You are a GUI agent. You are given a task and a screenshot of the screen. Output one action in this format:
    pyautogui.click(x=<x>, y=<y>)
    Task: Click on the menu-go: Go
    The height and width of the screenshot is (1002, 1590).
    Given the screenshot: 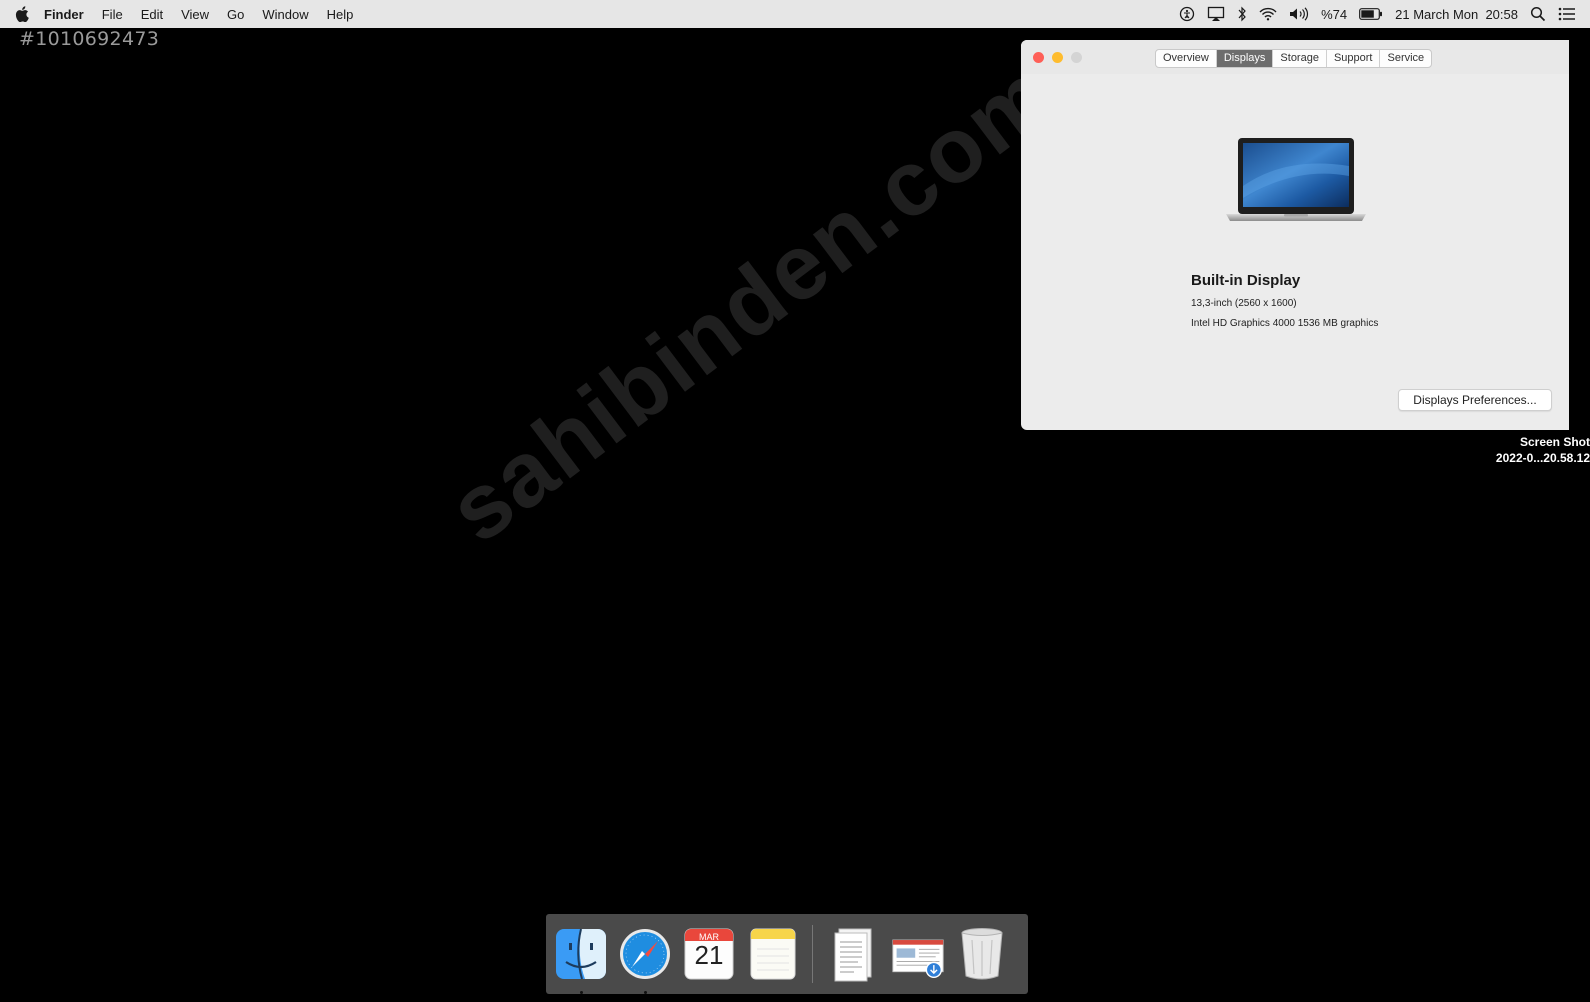 What is the action you would take?
    pyautogui.click(x=235, y=14)
    